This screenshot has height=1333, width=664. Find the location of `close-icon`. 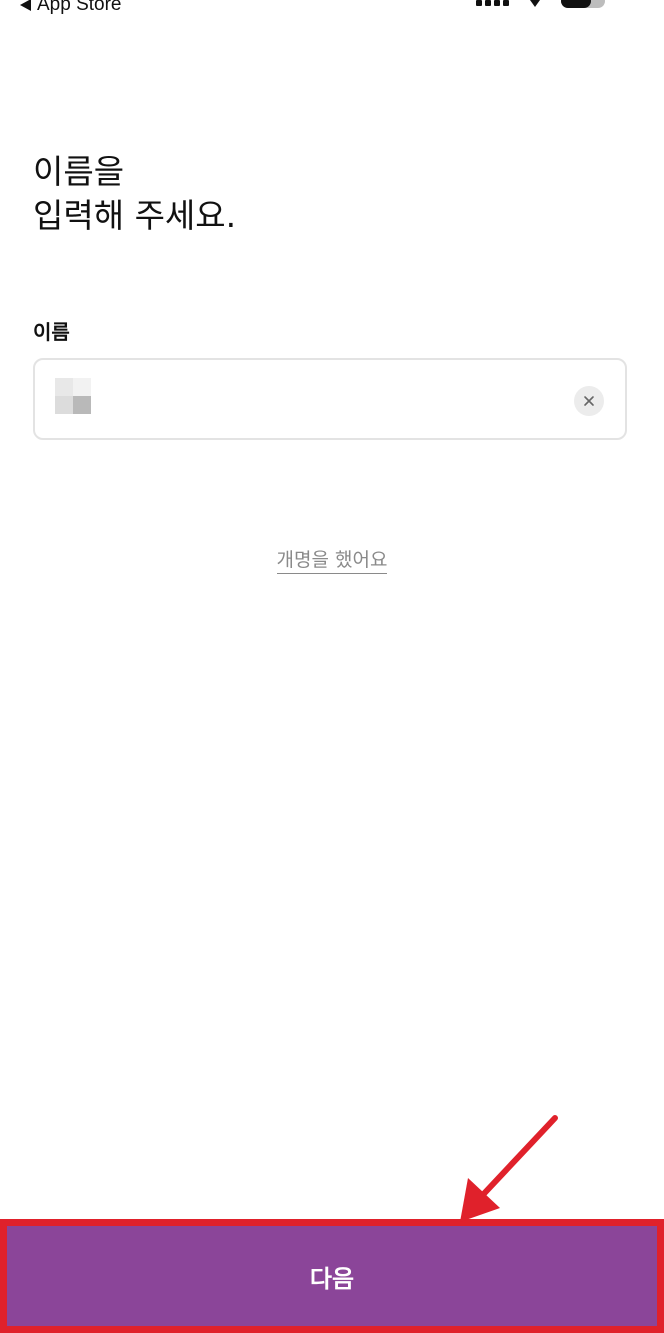

close-icon is located at coordinates (589, 401).